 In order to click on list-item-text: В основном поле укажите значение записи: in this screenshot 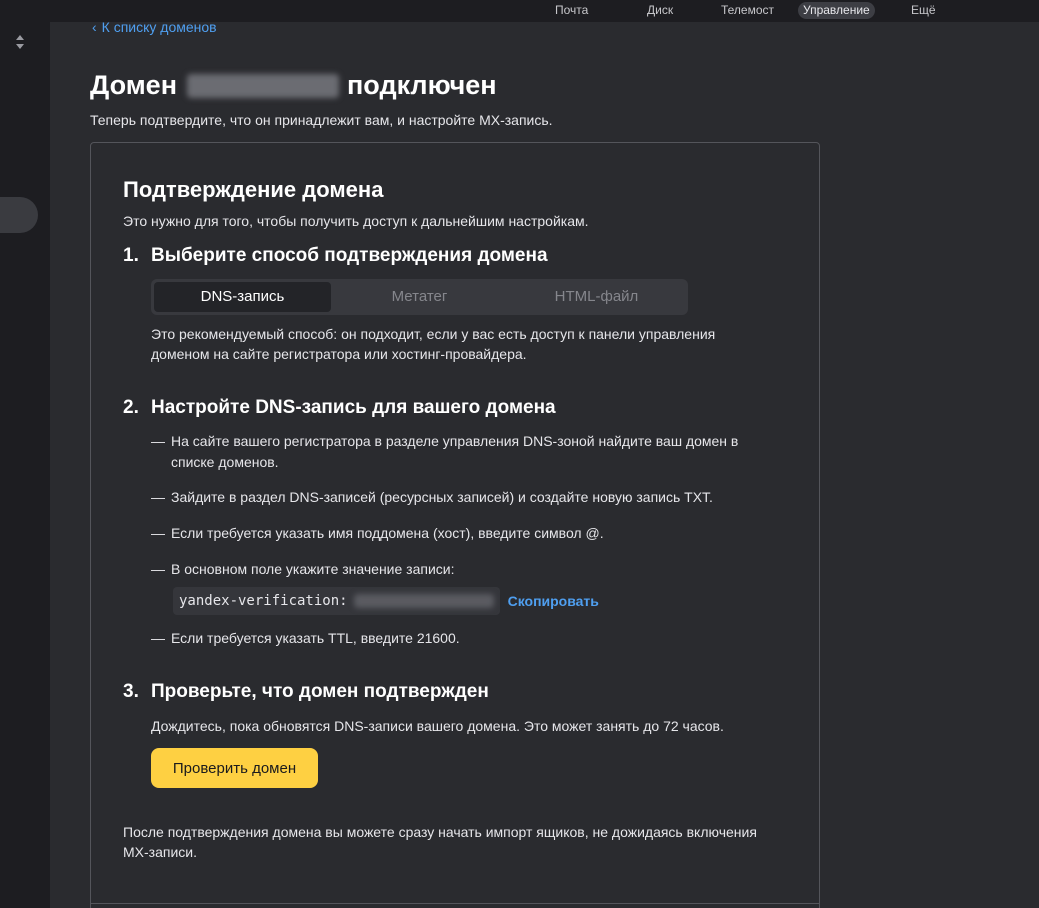, I will do `click(313, 569)`.